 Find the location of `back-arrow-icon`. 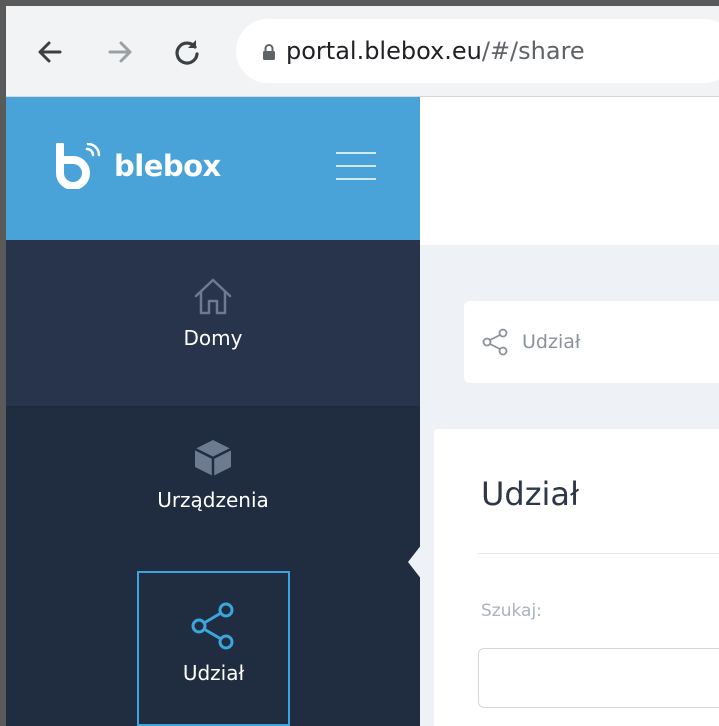

back-arrow-icon is located at coordinates (50, 52).